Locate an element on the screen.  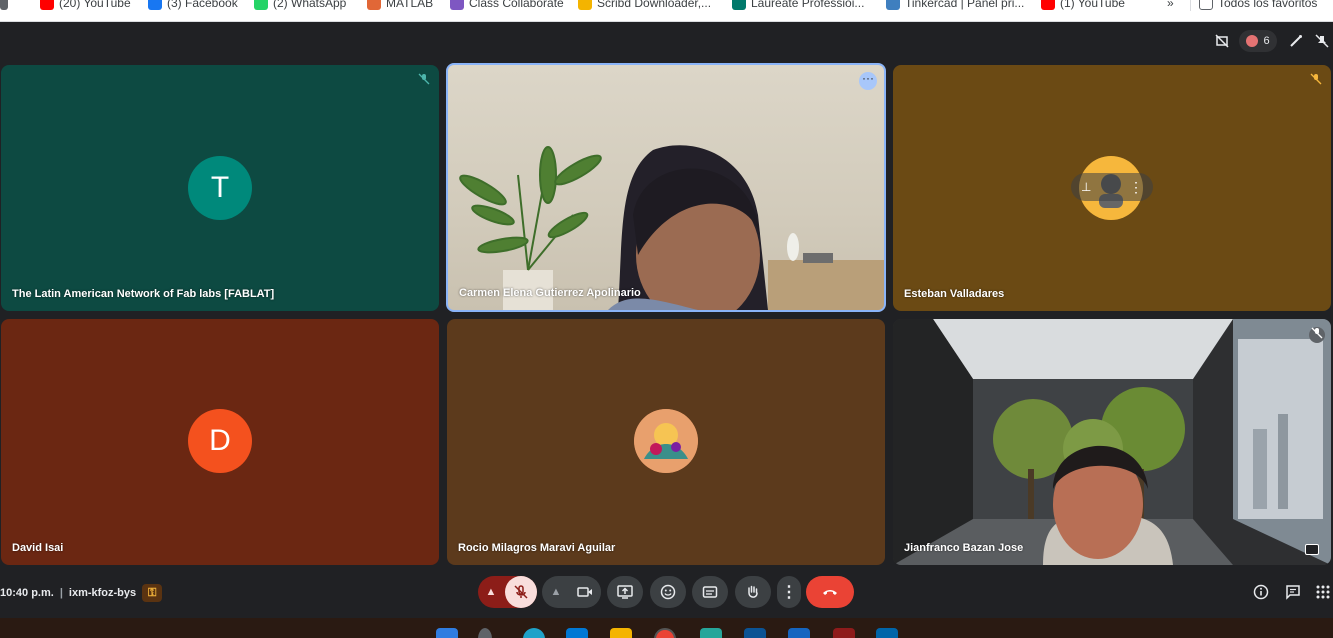
folder-icon is located at coordinates (1206, 5).